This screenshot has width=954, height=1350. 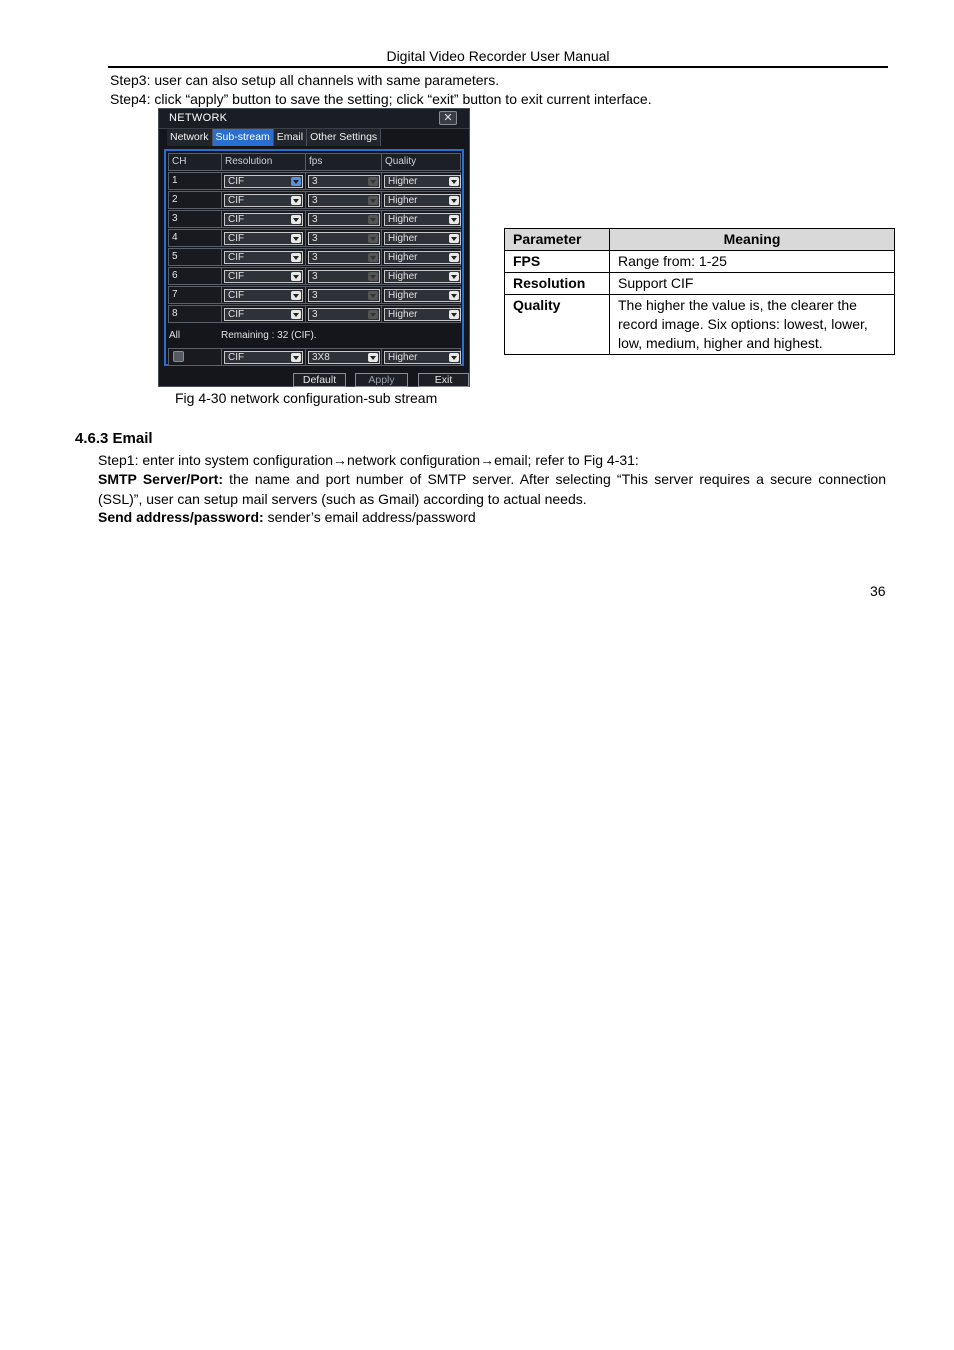 I want to click on channel-row: 6 CIF 3 Higher, so click(x=314, y=276).